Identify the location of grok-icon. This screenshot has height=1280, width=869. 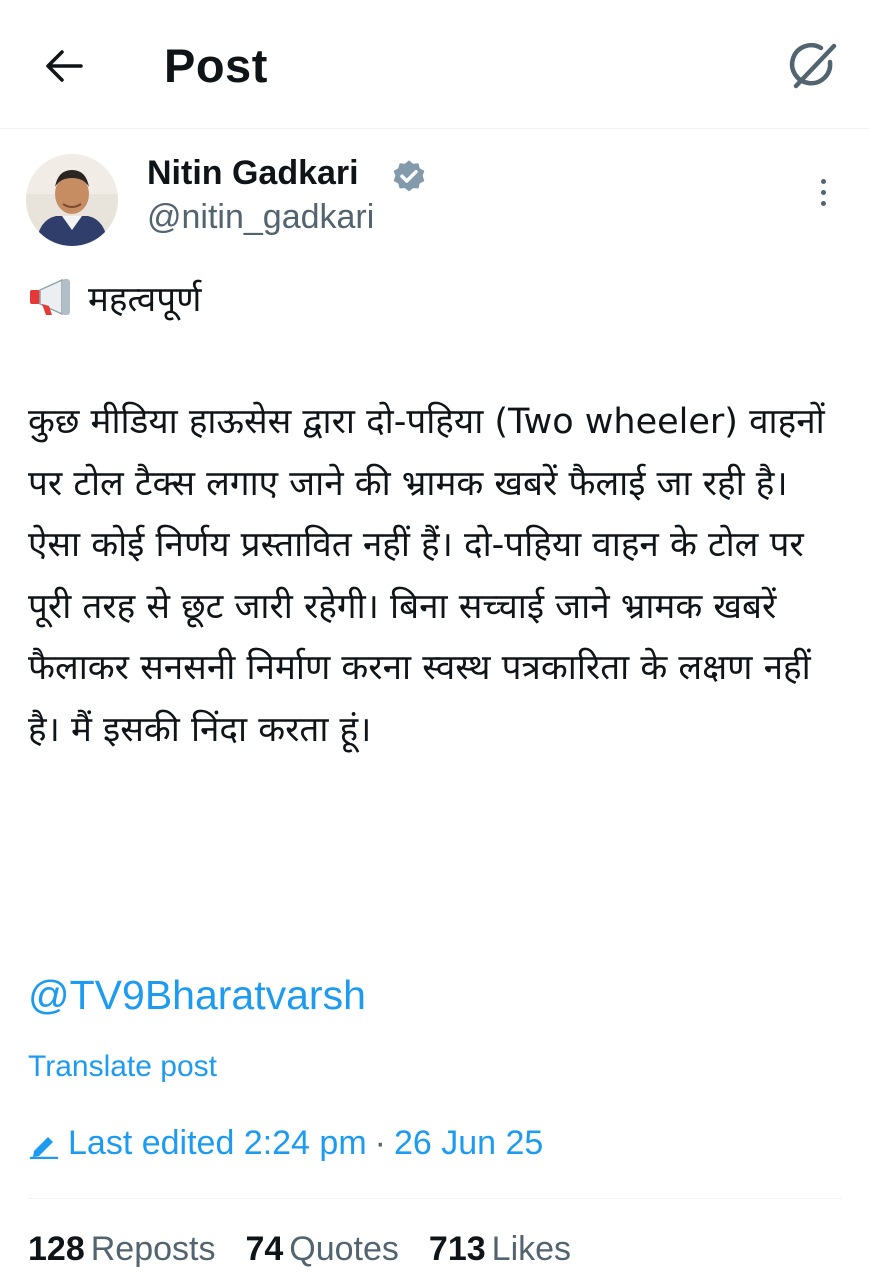
(813, 65).